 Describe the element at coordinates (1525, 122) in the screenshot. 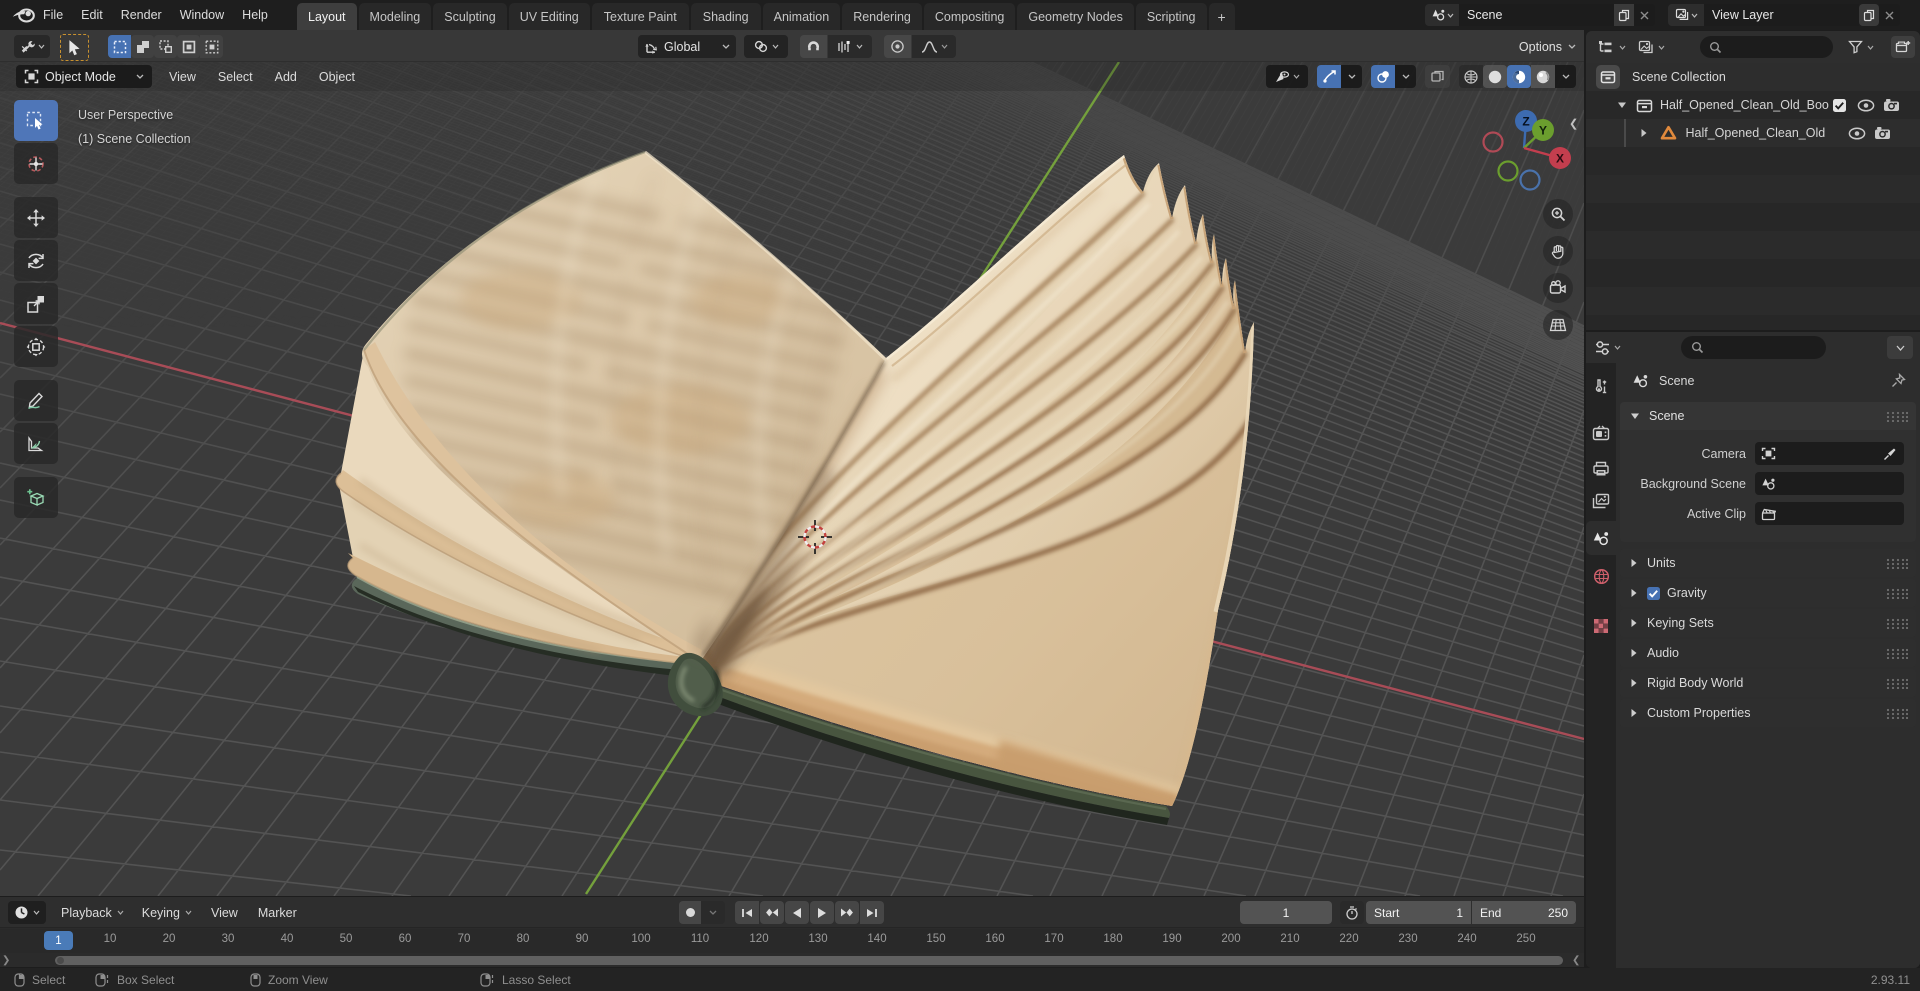

I see `svg-text: Z` at that location.